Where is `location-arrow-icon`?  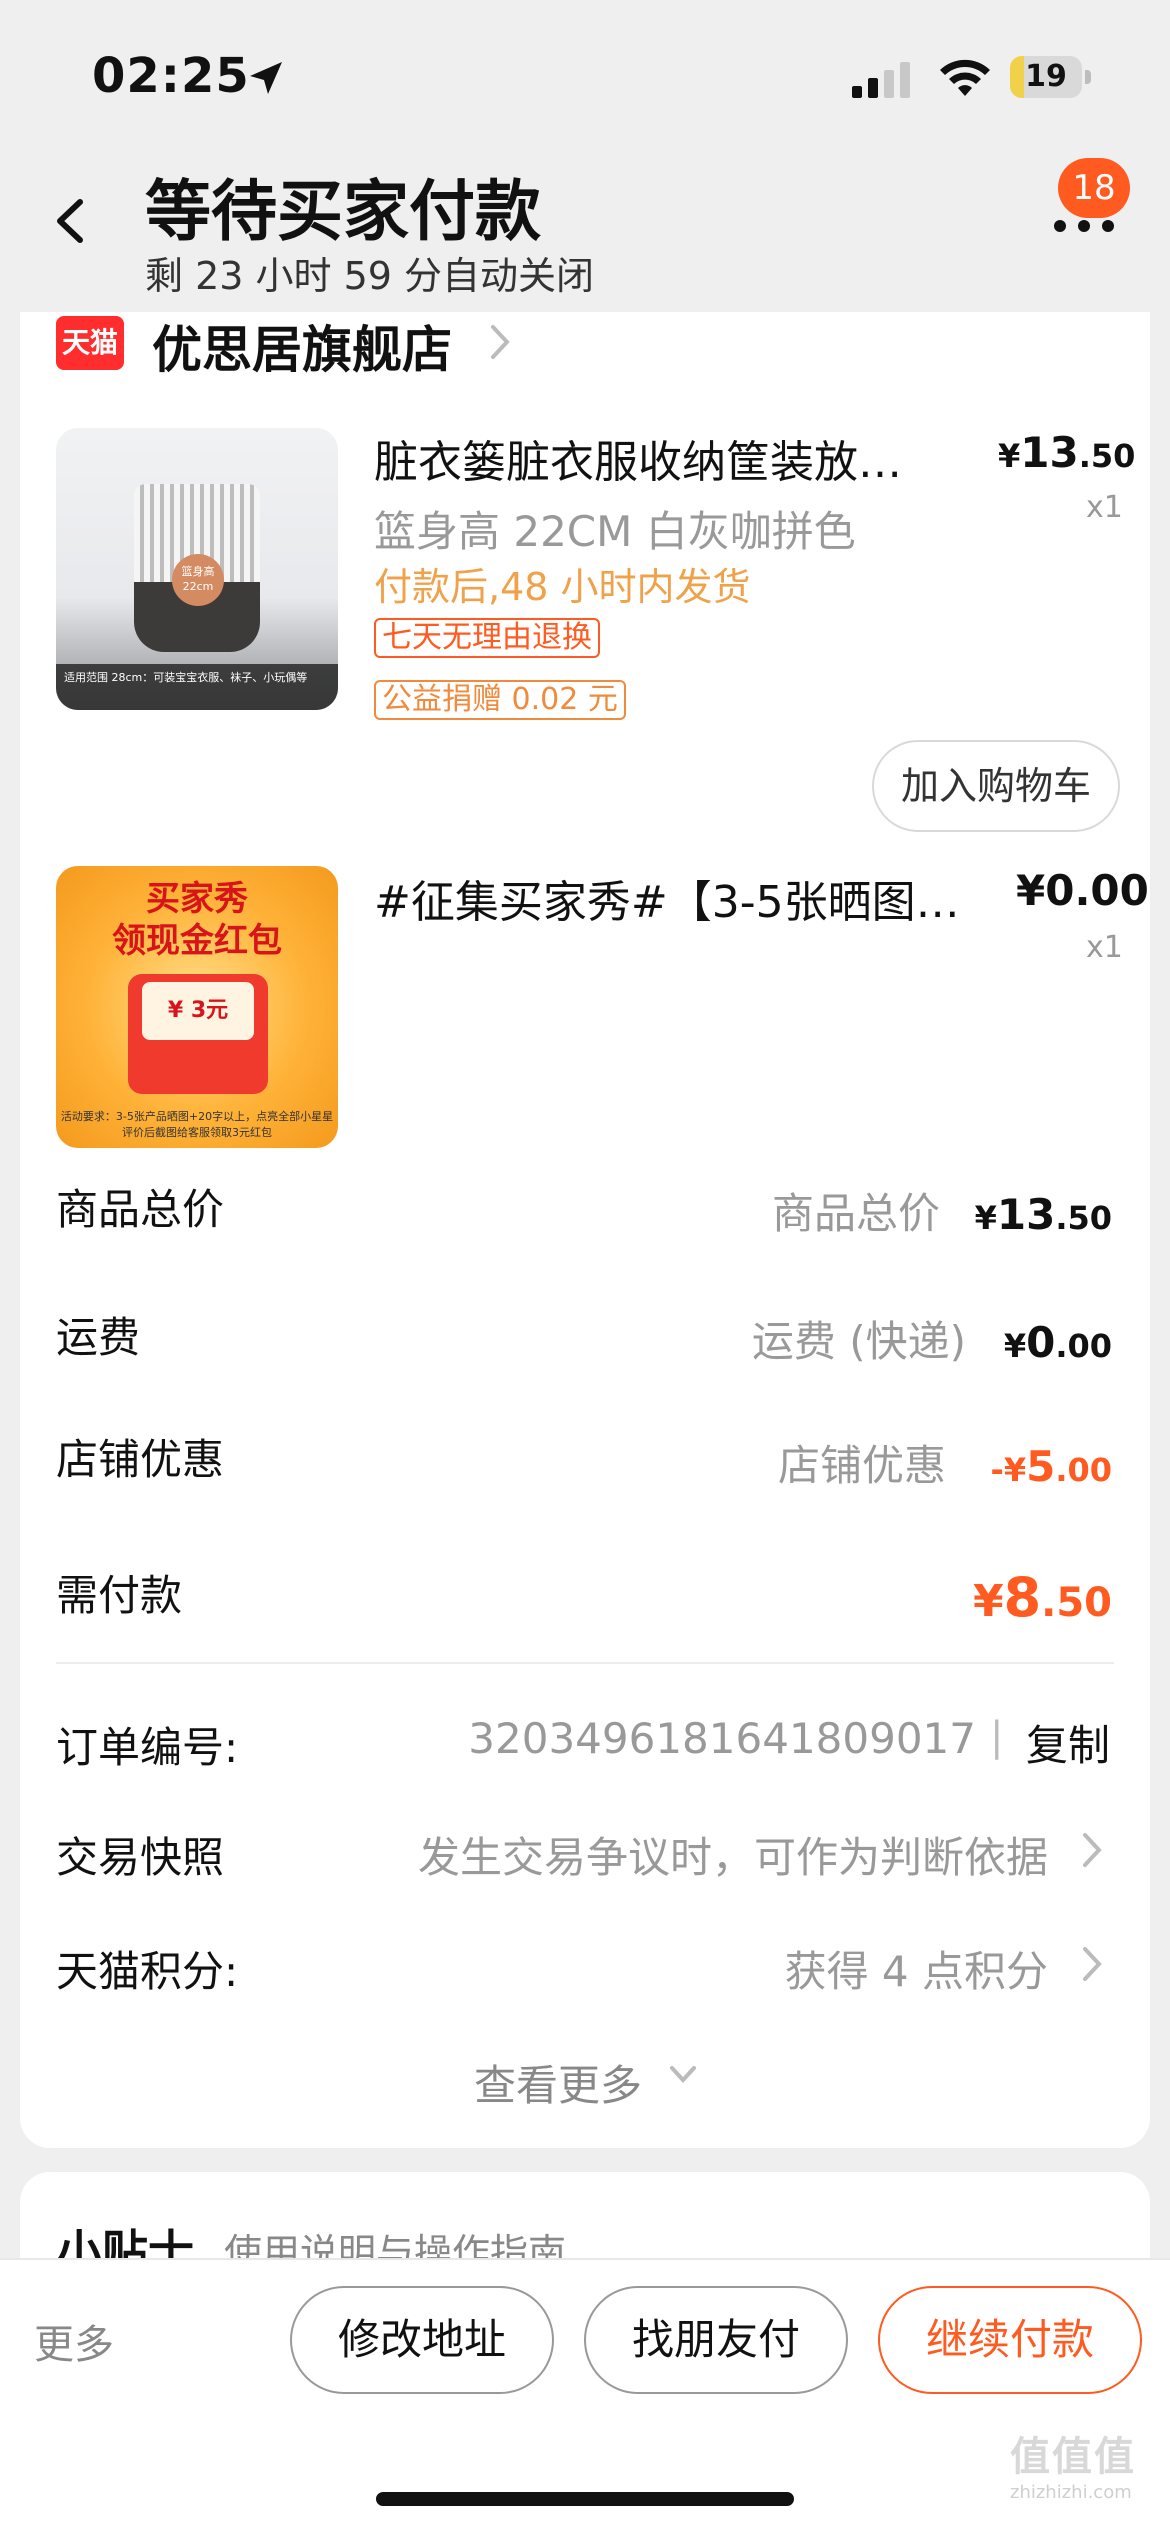 location-arrow-icon is located at coordinates (266, 78).